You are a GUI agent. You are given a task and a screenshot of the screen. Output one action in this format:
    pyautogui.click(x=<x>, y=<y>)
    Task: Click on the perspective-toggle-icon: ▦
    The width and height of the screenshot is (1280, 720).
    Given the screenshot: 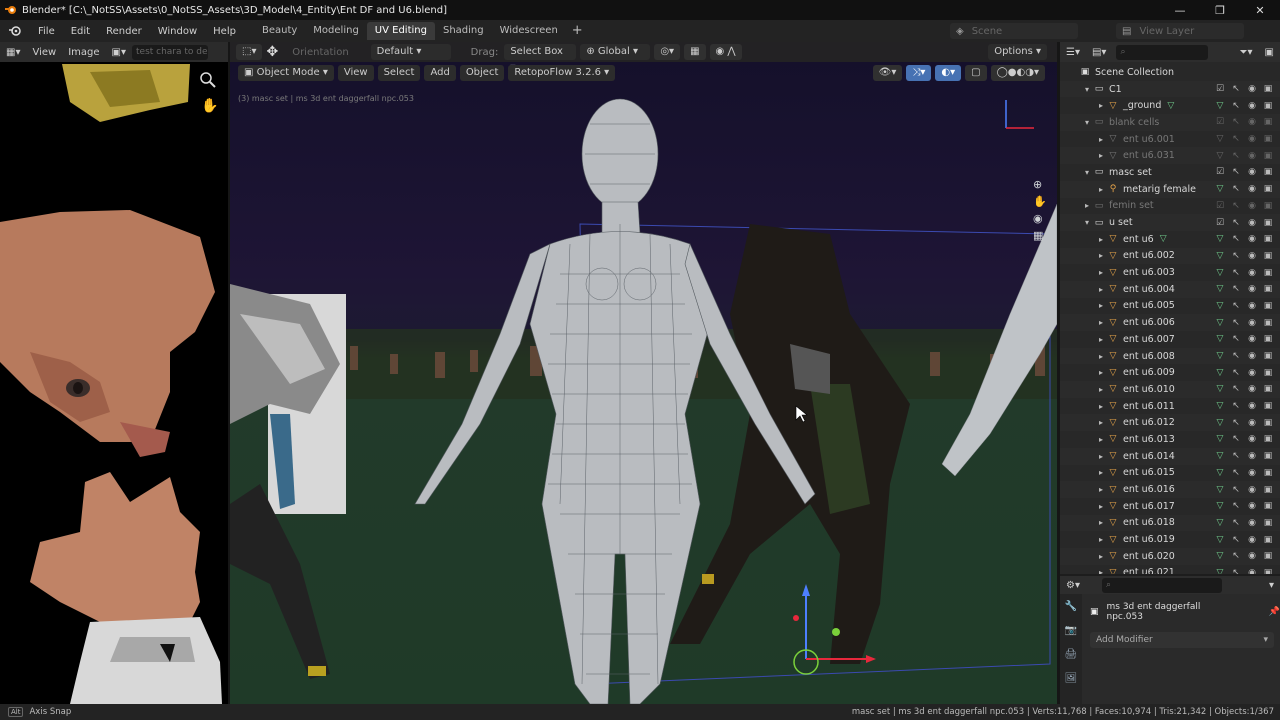 What is the action you would take?
    pyautogui.click(x=1040, y=235)
    